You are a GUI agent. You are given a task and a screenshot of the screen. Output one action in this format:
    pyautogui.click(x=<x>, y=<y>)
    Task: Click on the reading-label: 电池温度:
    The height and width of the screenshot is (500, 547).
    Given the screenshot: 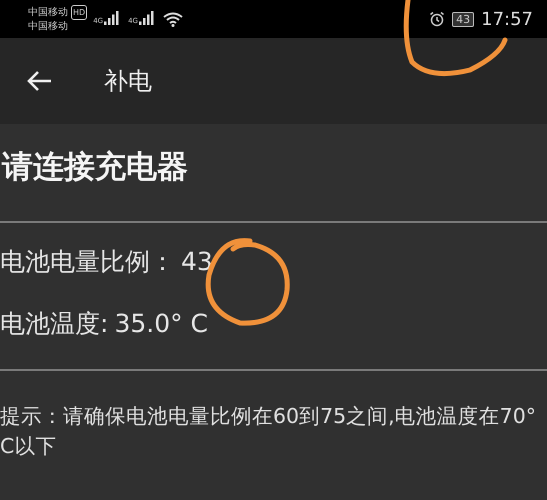 What is the action you would take?
    pyautogui.click(x=54, y=324)
    